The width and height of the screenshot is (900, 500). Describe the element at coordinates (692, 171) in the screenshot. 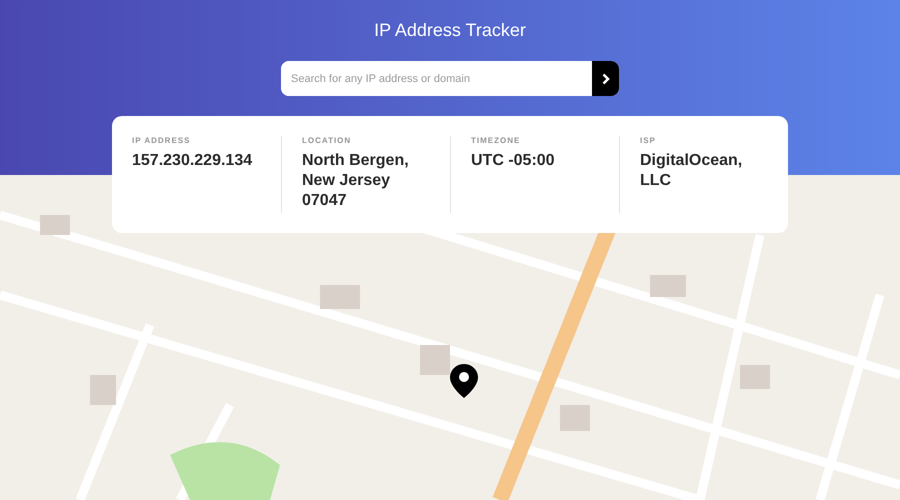

I see `info-value: DigitalOcean, LLC` at that location.